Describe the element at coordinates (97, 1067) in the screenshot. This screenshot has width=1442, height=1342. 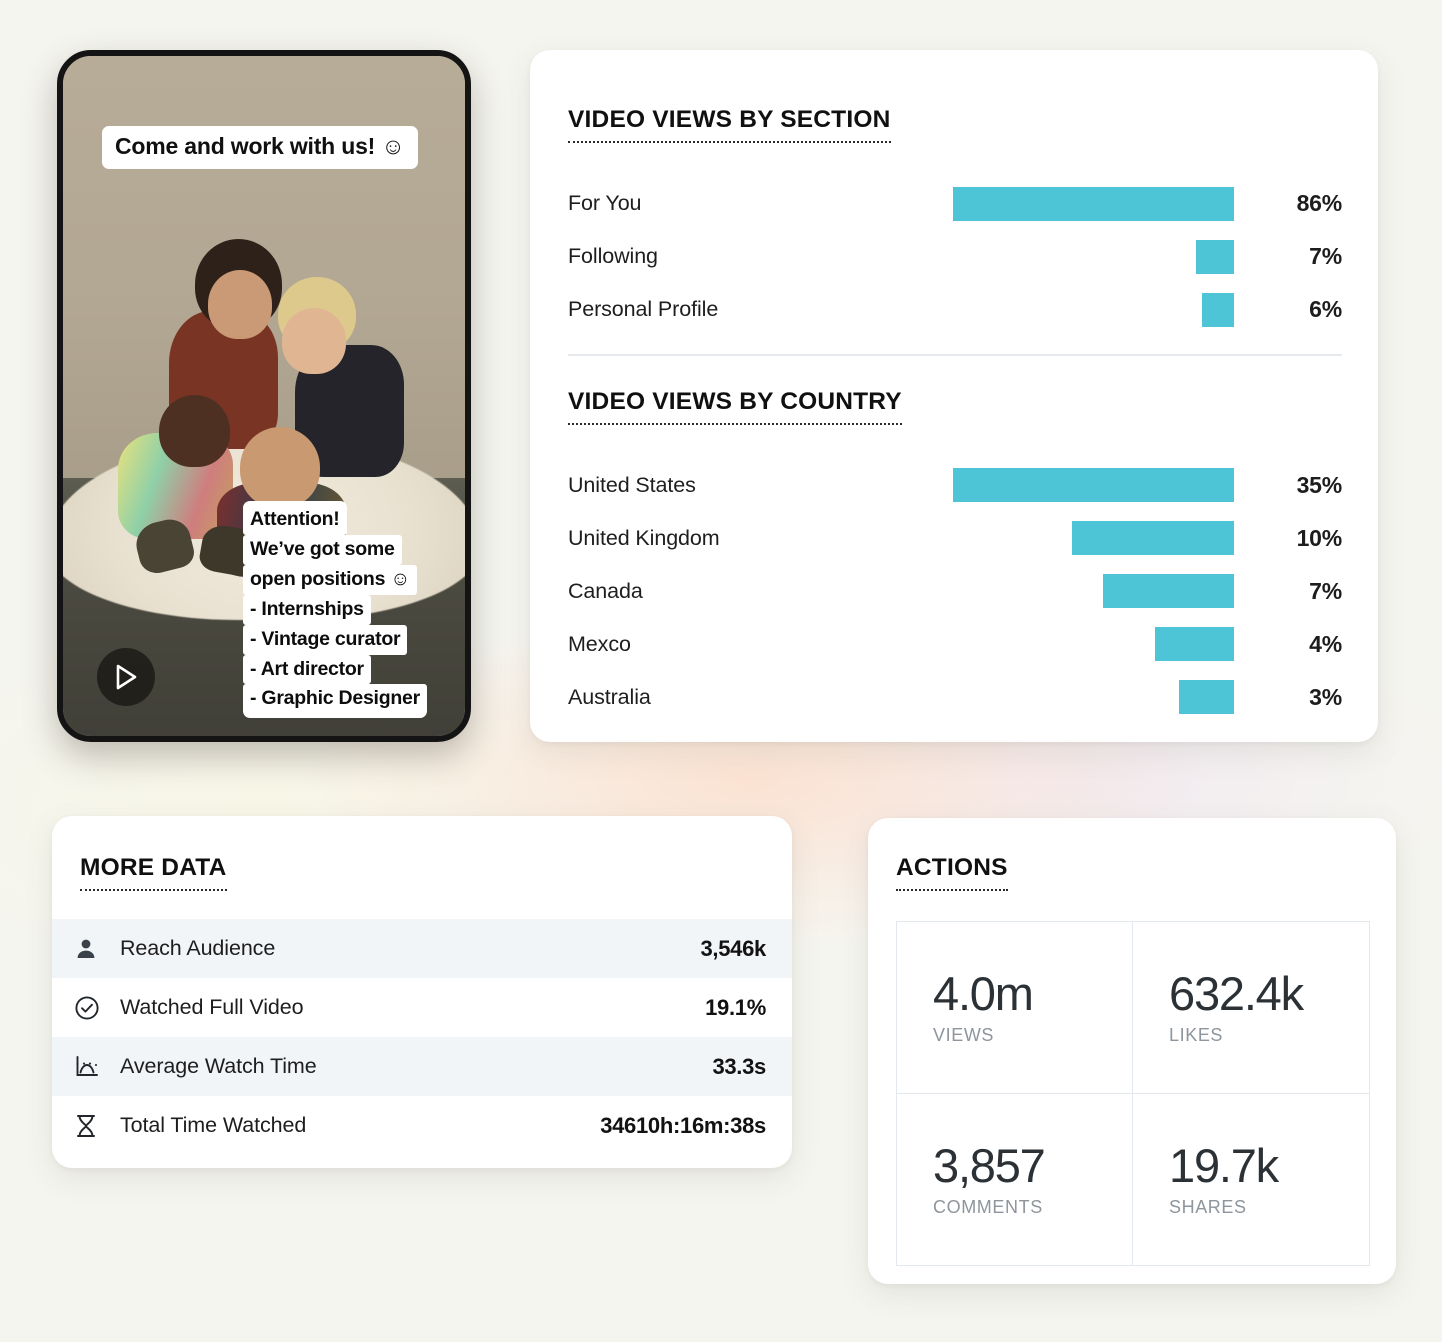
I see `line-chart-icon` at that location.